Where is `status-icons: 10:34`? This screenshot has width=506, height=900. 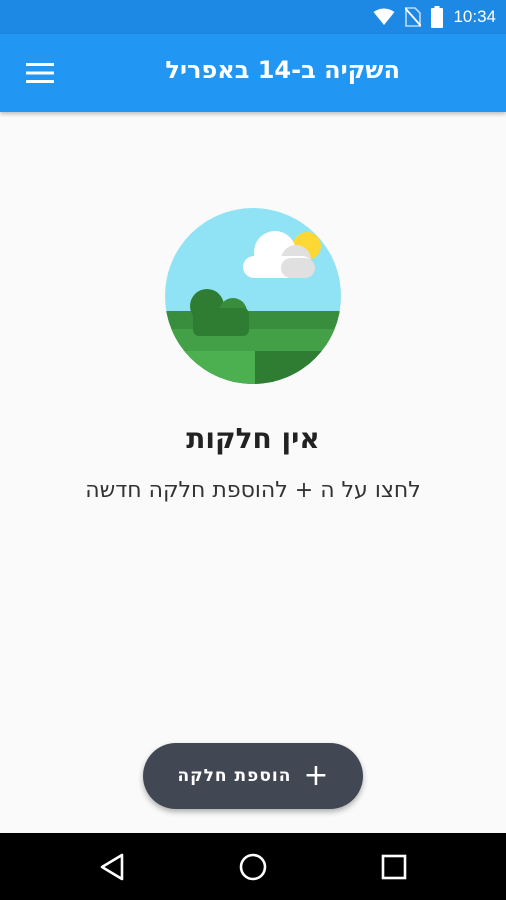
status-icons: 10:34 is located at coordinates (434, 17).